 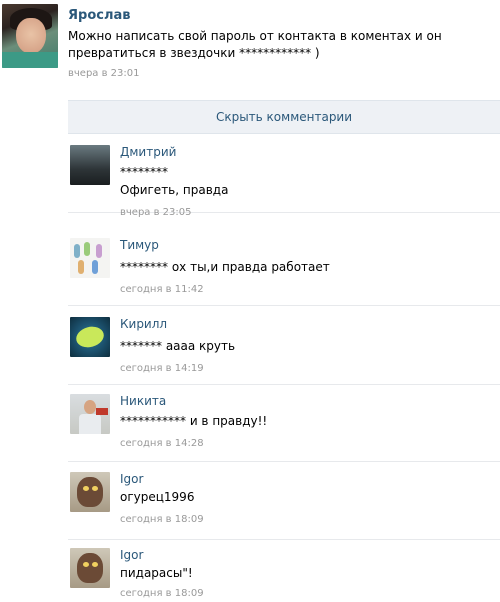 I want to click on comment-author-name: Тимур, so click(x=139, y=245).